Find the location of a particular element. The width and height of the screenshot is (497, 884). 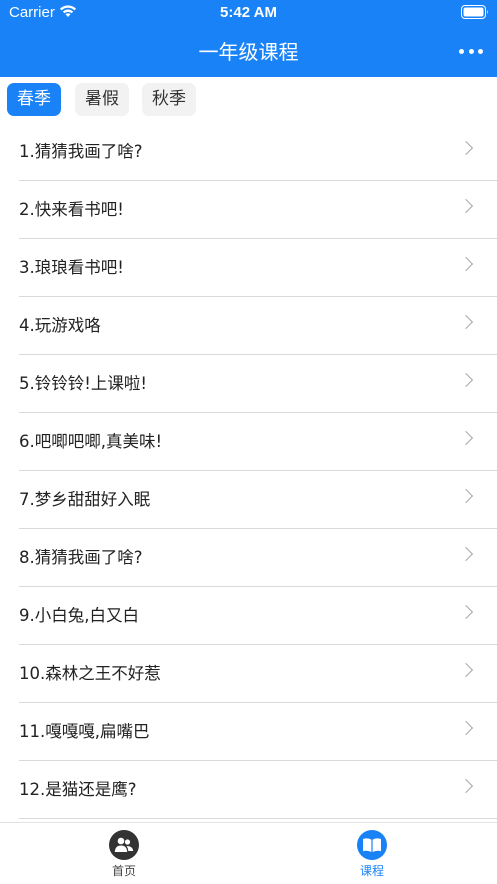

lesson-title: 4.玩游戏咯 is located at coordinates (60, 325).